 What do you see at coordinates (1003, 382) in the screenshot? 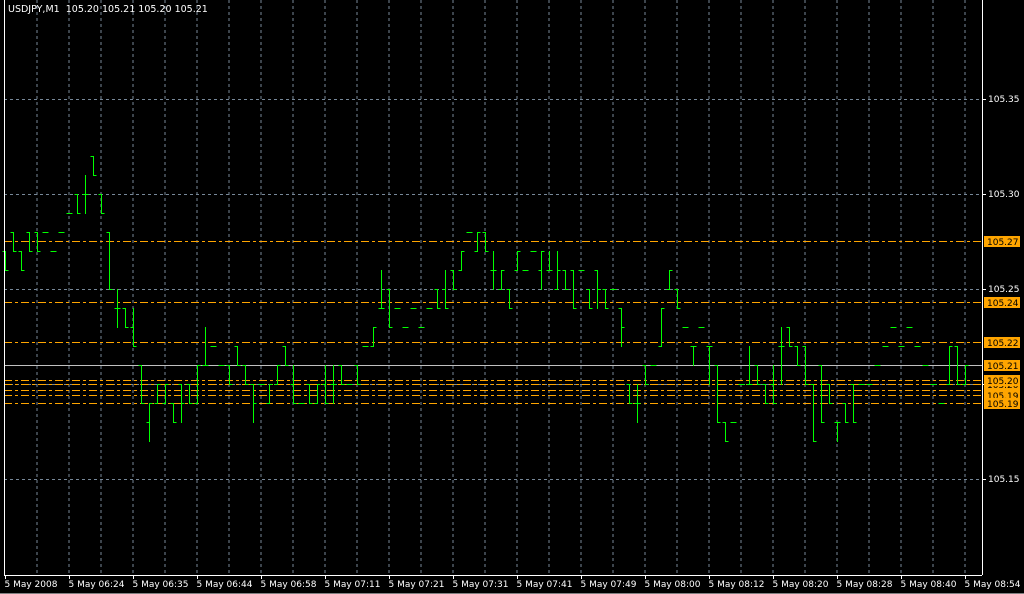
I see `level-label: 105.20` at bounding box center [1003, 382].